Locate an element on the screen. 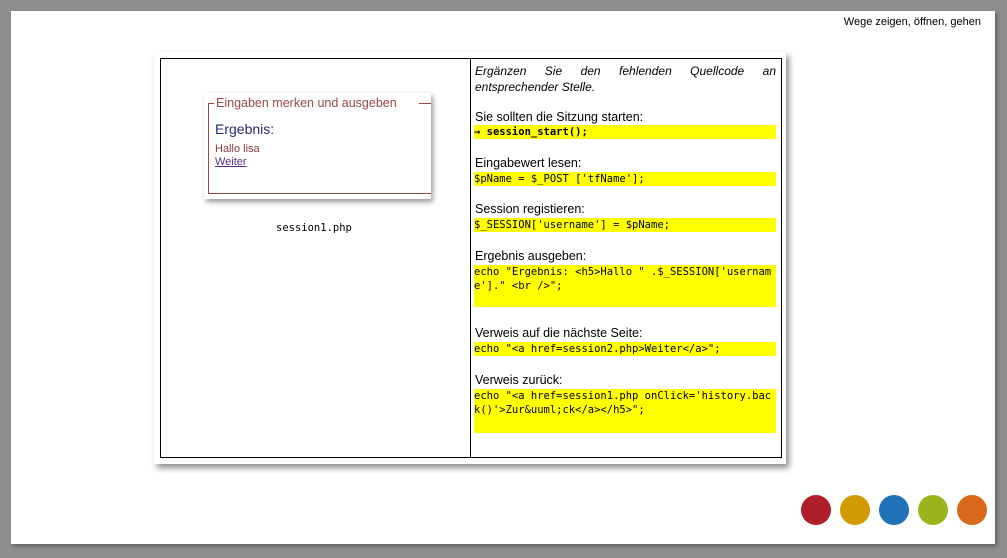 Image resolution: width=1007 pixels, height=558 pixels. code-line: echo "<a href=session2.php>Weiter</a>"; is located at coordinates (597, 349).